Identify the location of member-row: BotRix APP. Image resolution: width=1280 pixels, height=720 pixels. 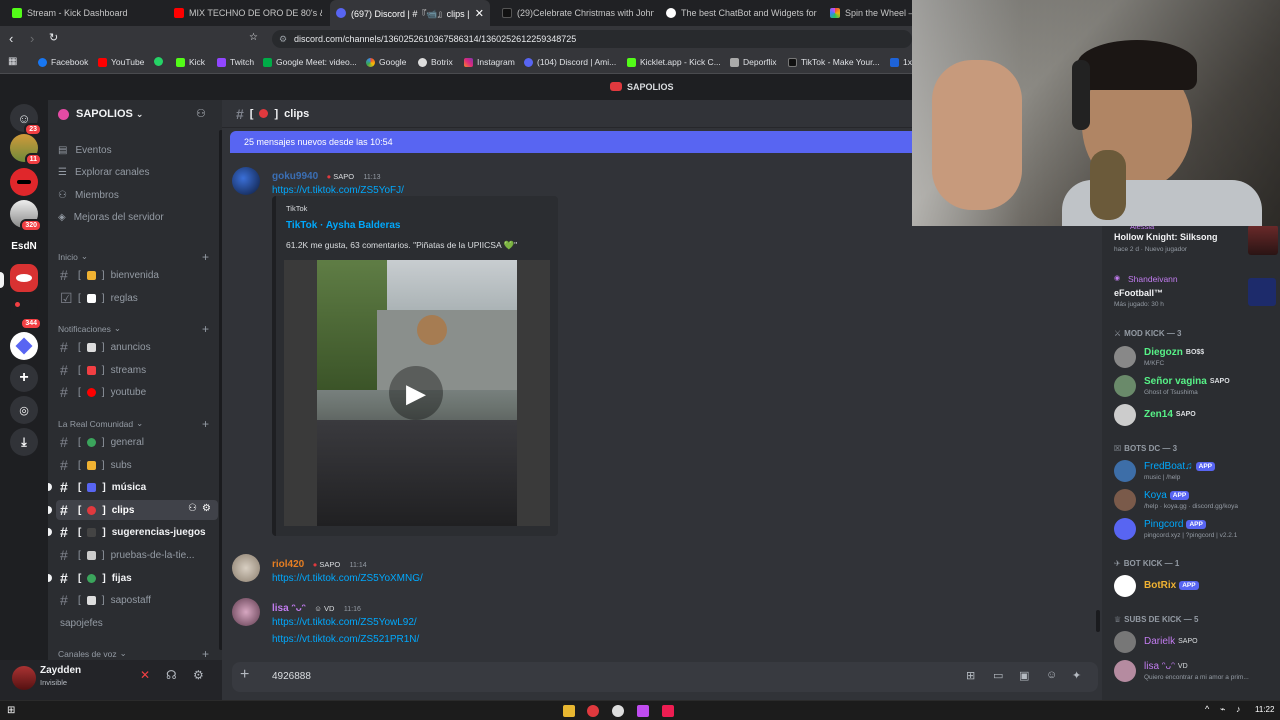
(1197, 587).